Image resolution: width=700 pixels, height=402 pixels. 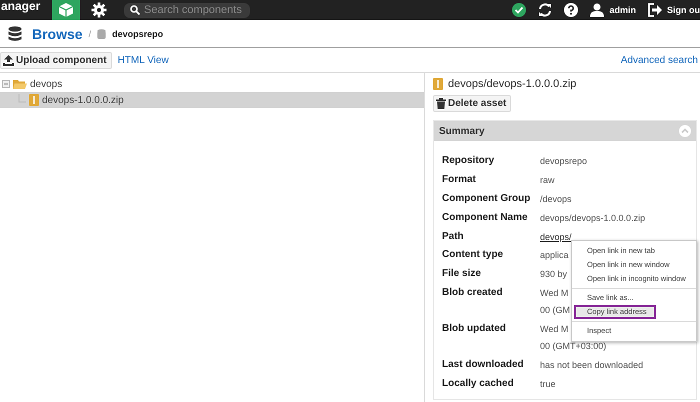 What do you see at coordinates (187, 10) in the screenshot?
I see `search-field: Search components` at bounding box center [187, 10].